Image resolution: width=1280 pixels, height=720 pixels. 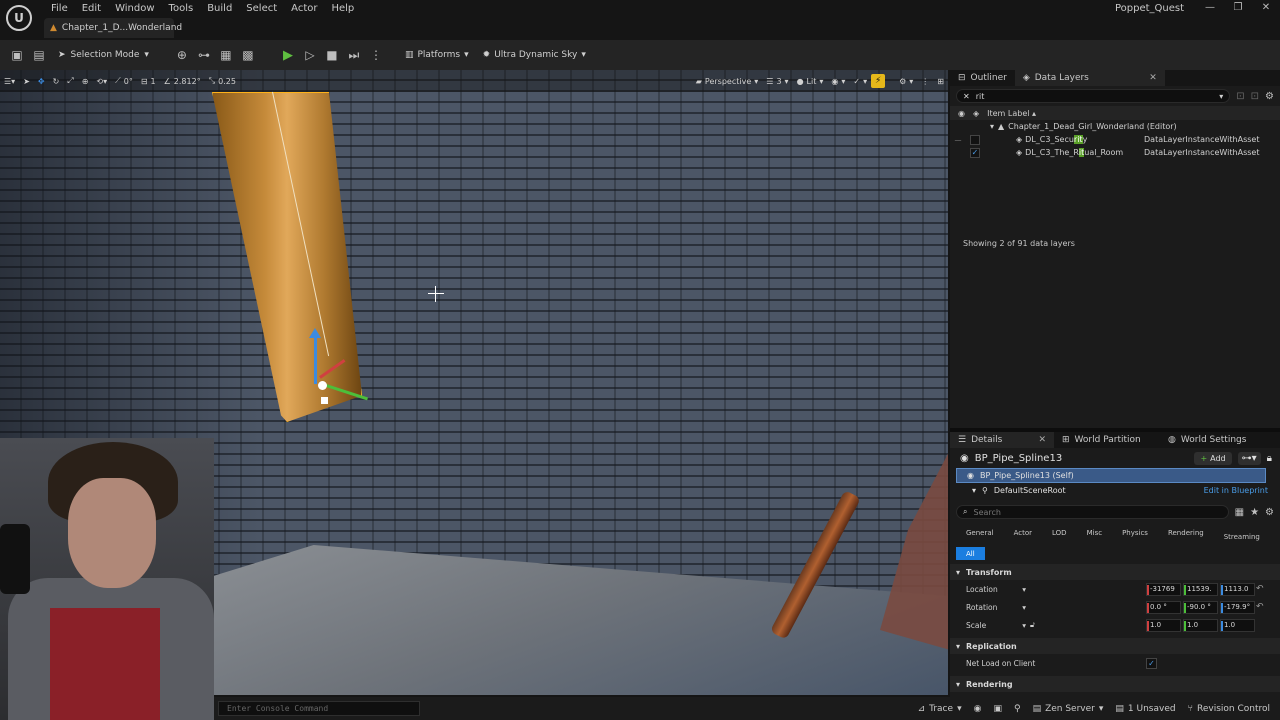 I want to click on menu-build: Build, so click(x=219, y=9).